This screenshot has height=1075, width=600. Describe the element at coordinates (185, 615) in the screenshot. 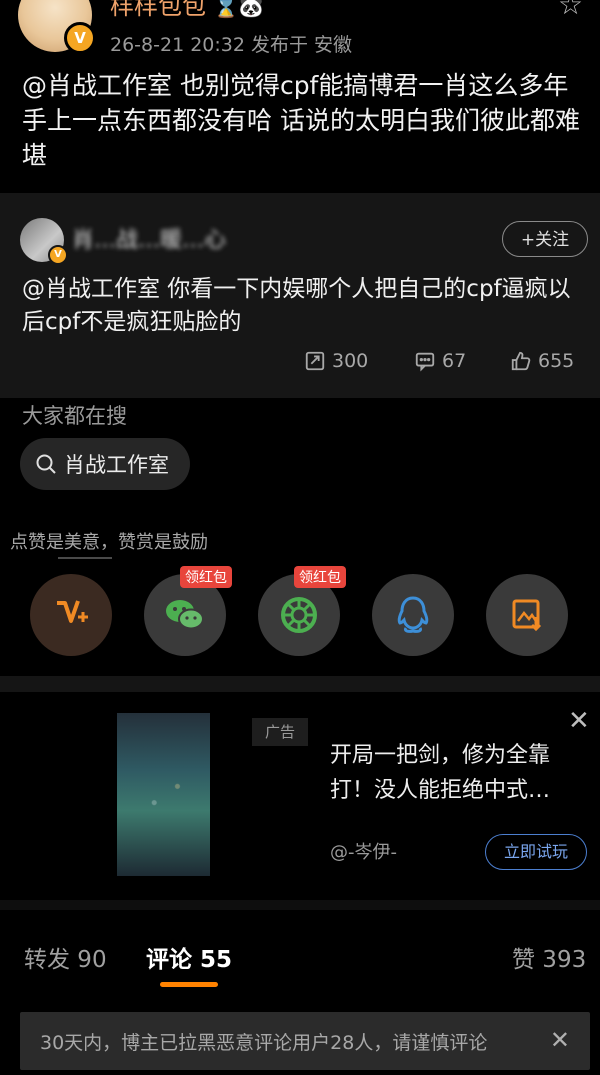

I see `wechat-icon` at that location.